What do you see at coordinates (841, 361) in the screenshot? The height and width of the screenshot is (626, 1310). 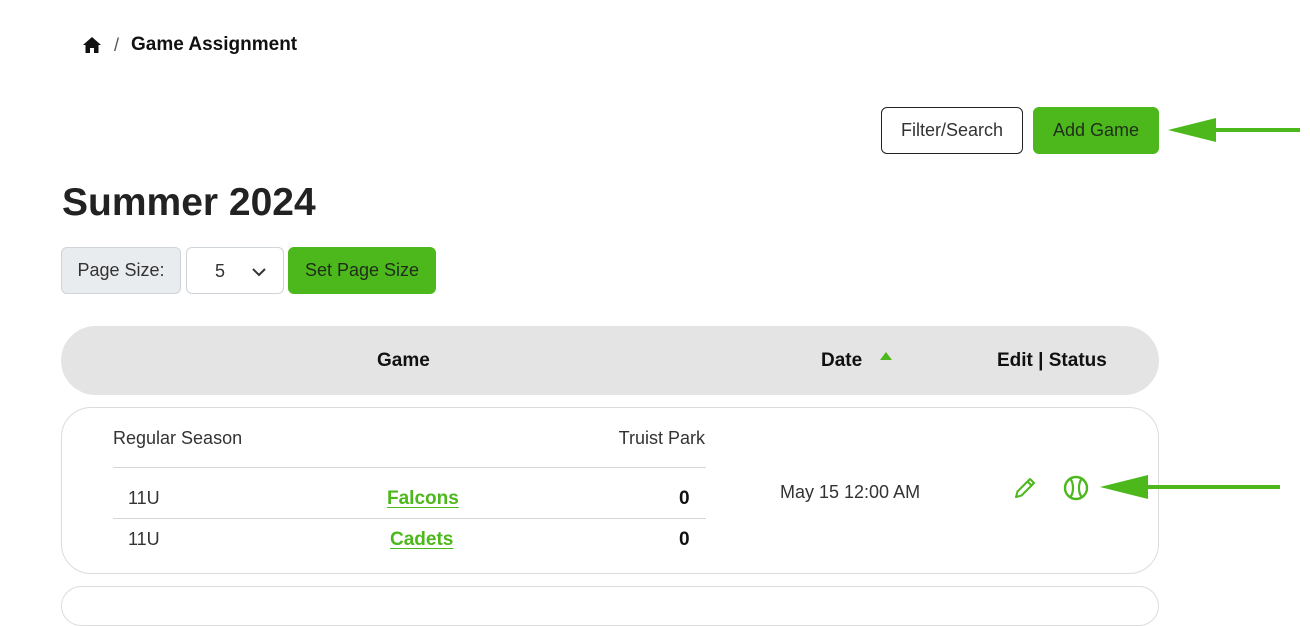 I see `column-header-date: Date` at bounding box center [841, 361].